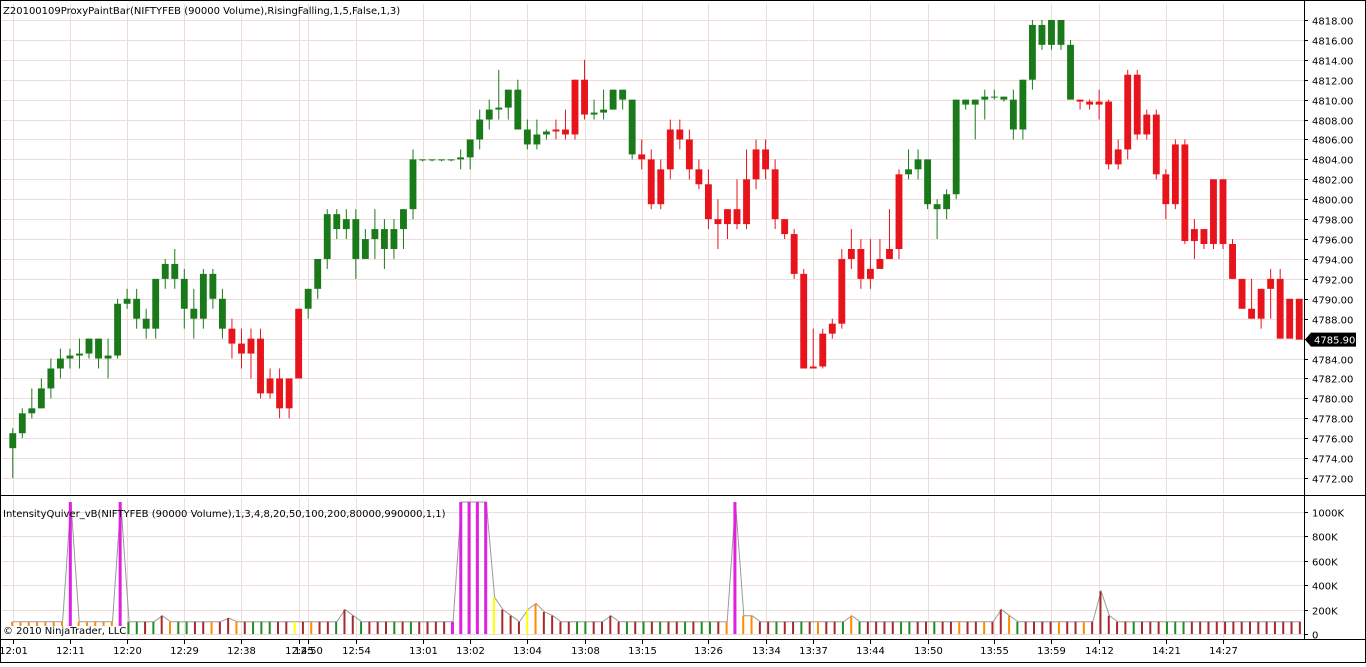  I want to click on time-tick-label: 12:01, so click(14, 651).